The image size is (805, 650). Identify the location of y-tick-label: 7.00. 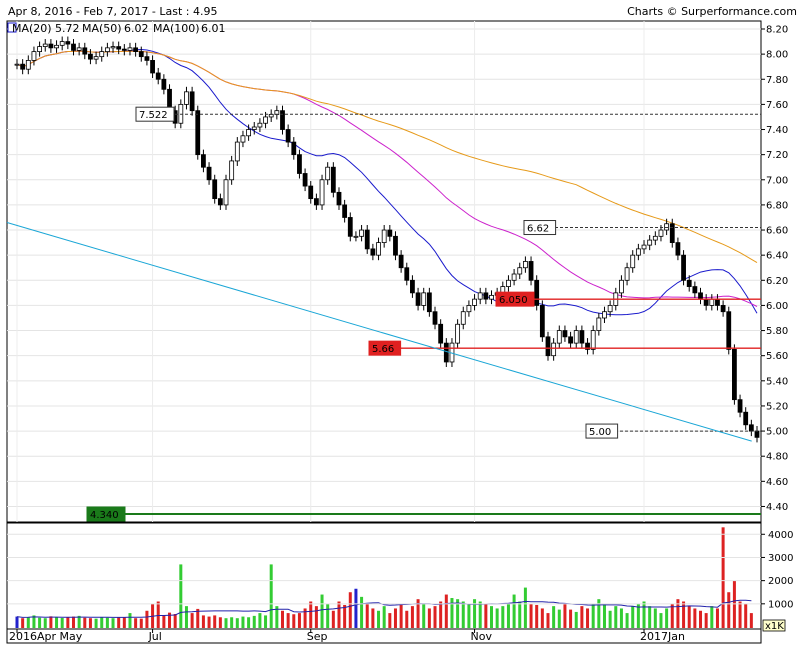
(777, 180).